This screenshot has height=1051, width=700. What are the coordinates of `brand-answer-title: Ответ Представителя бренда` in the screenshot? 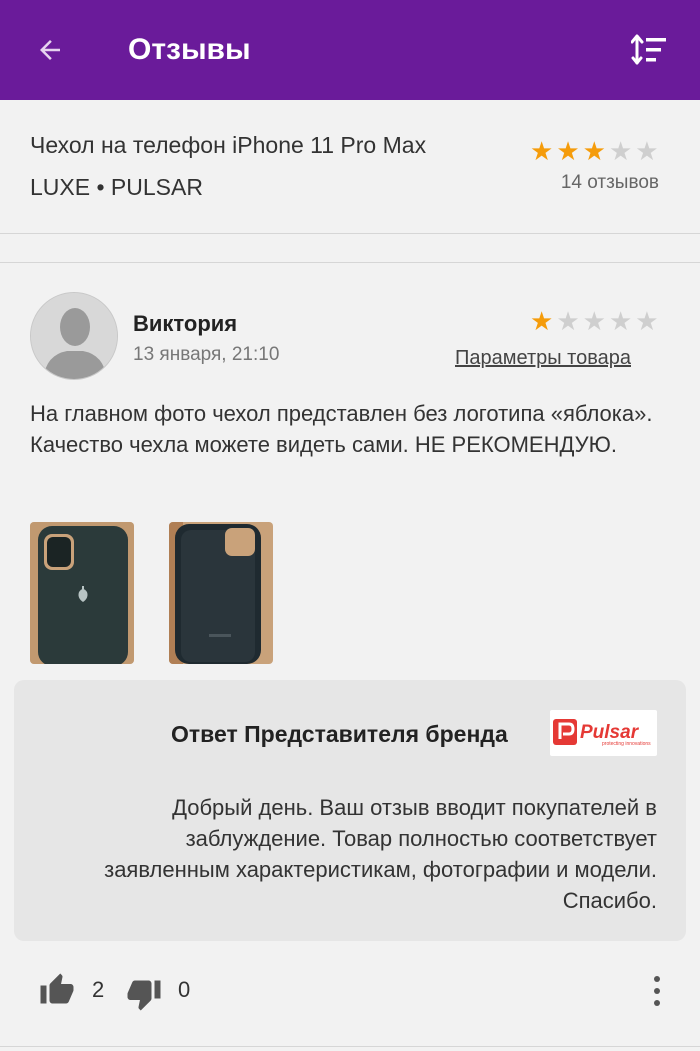 It's located at (339, 734).